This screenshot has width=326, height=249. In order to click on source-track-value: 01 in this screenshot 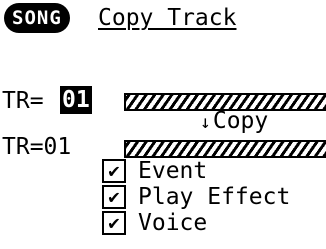, I will do `click(76, 100)`.